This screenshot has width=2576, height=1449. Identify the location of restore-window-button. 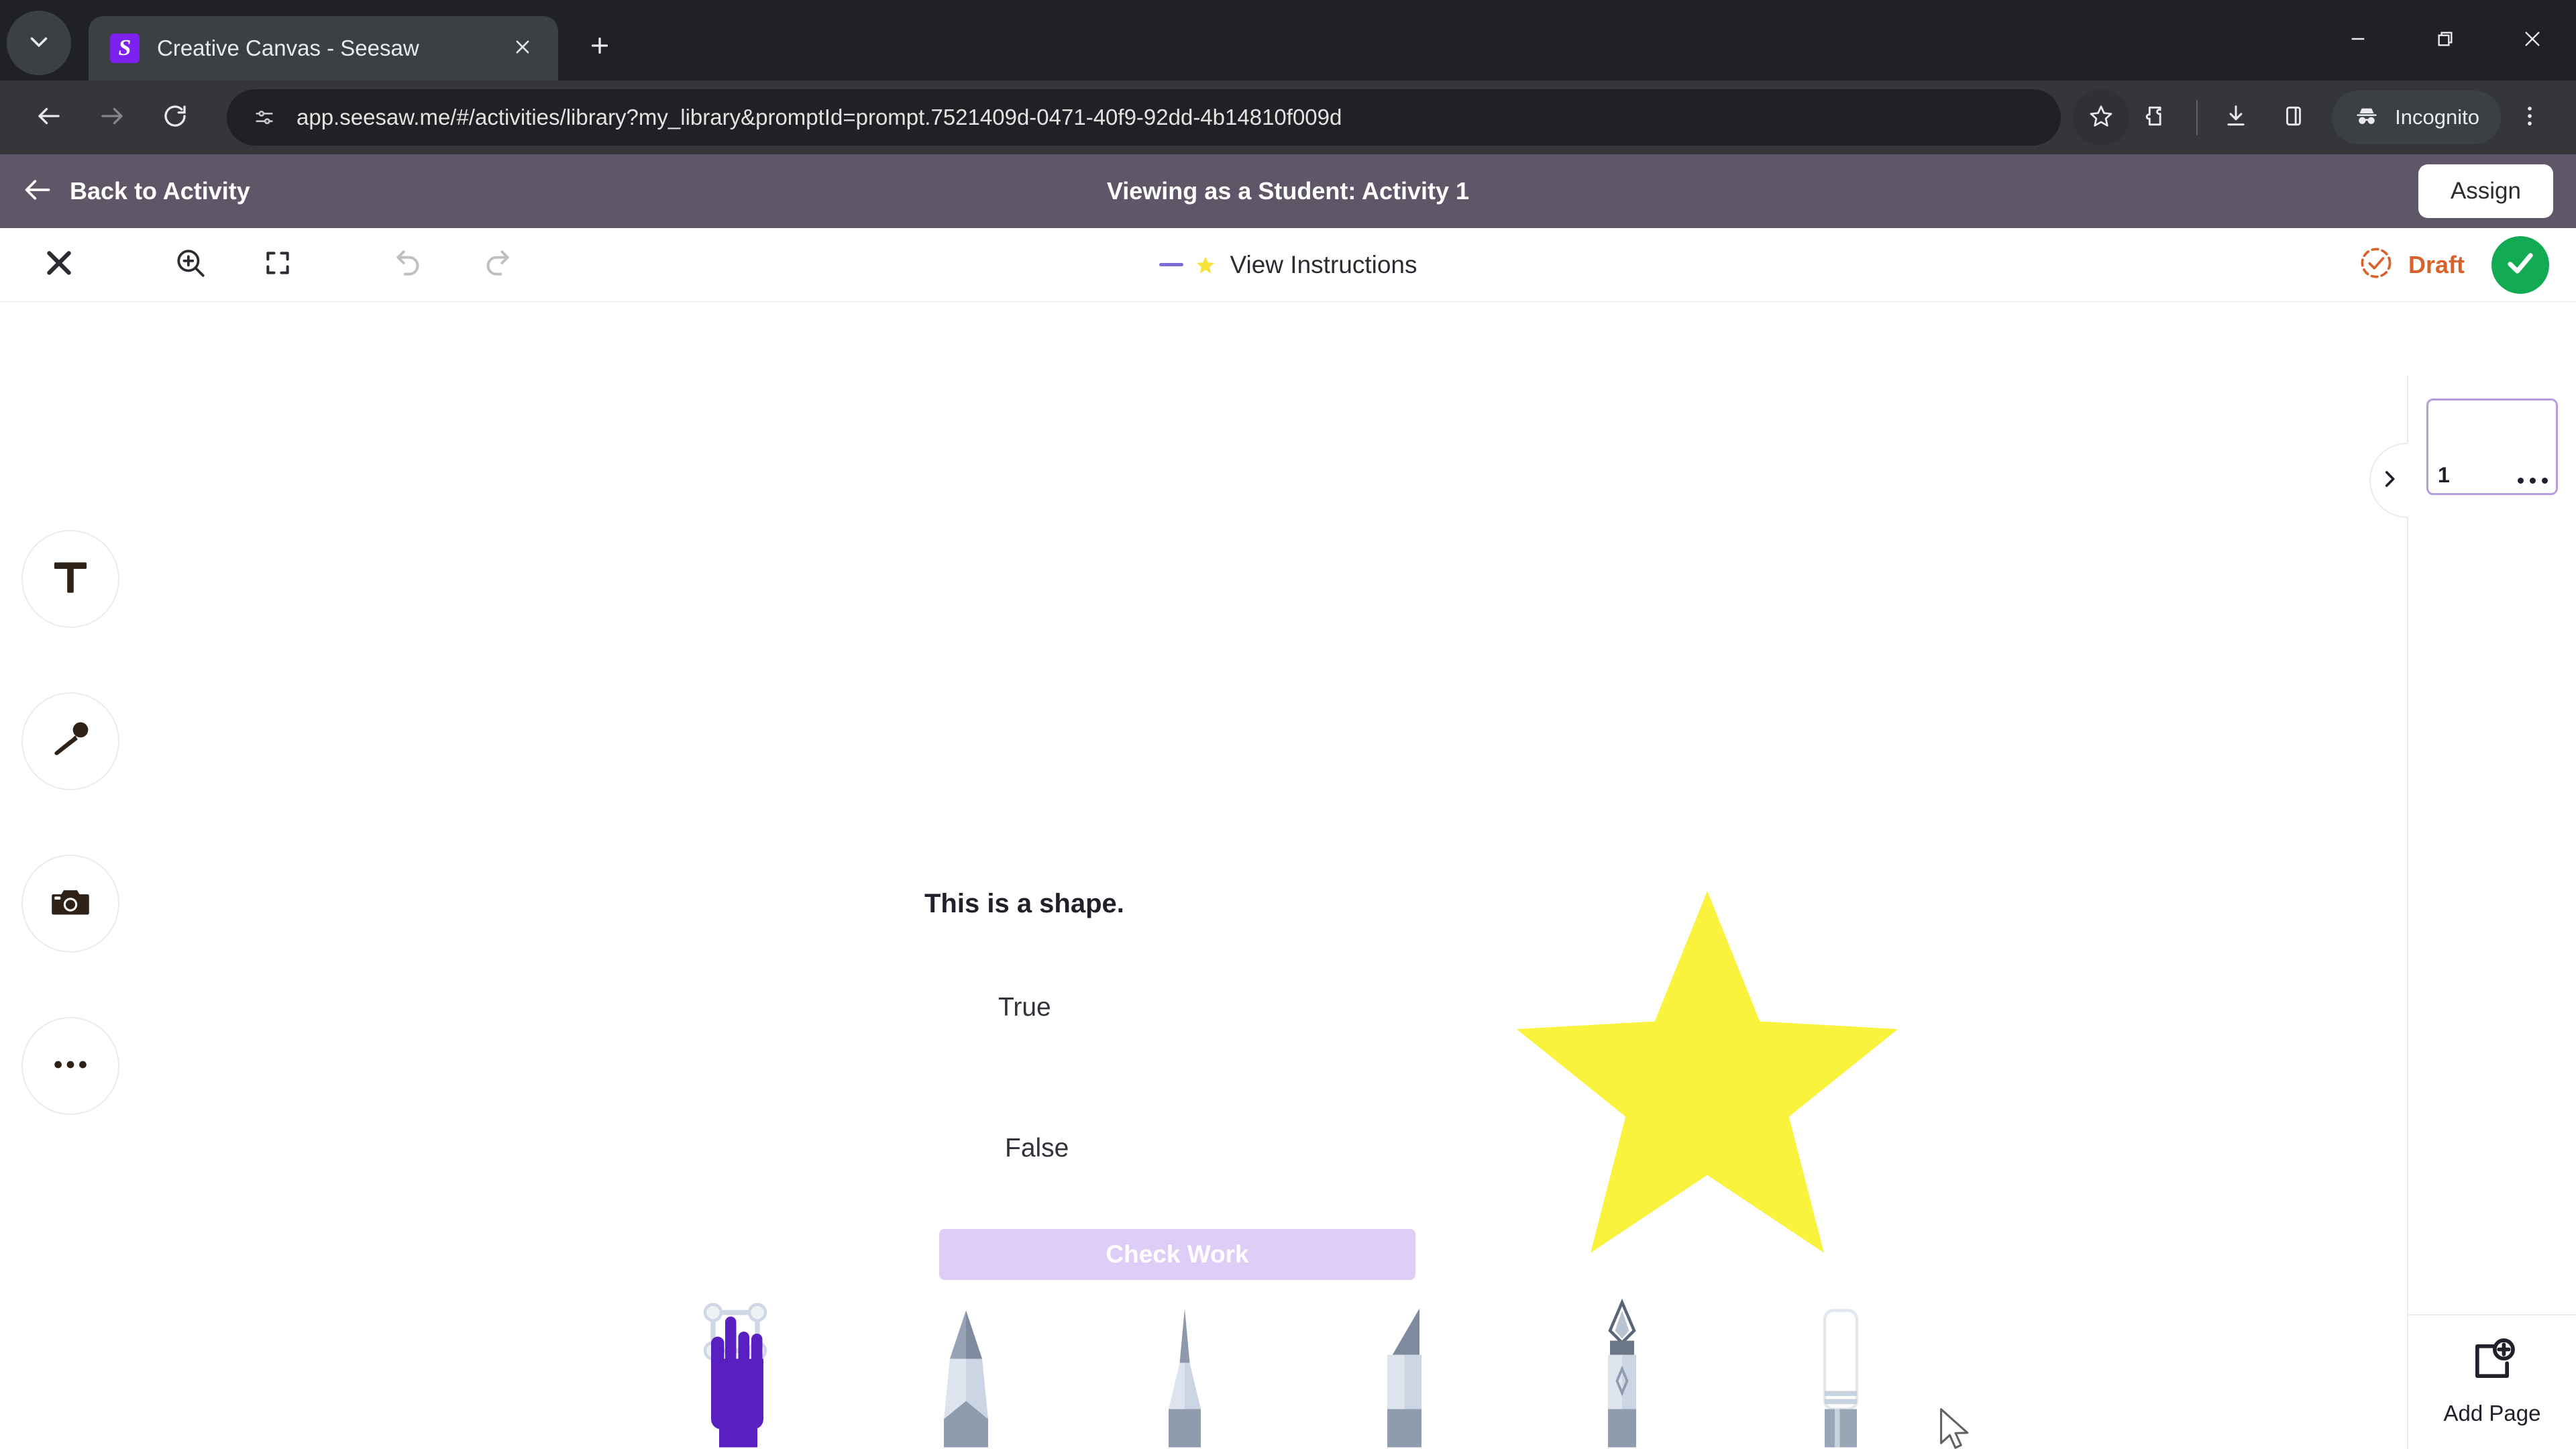
(2445, 40).